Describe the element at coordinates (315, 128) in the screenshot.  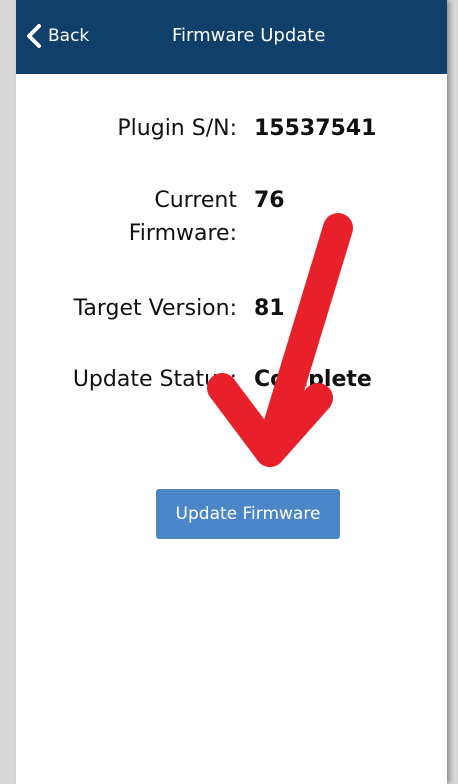
I see `serial-value: 15537541` at that location.